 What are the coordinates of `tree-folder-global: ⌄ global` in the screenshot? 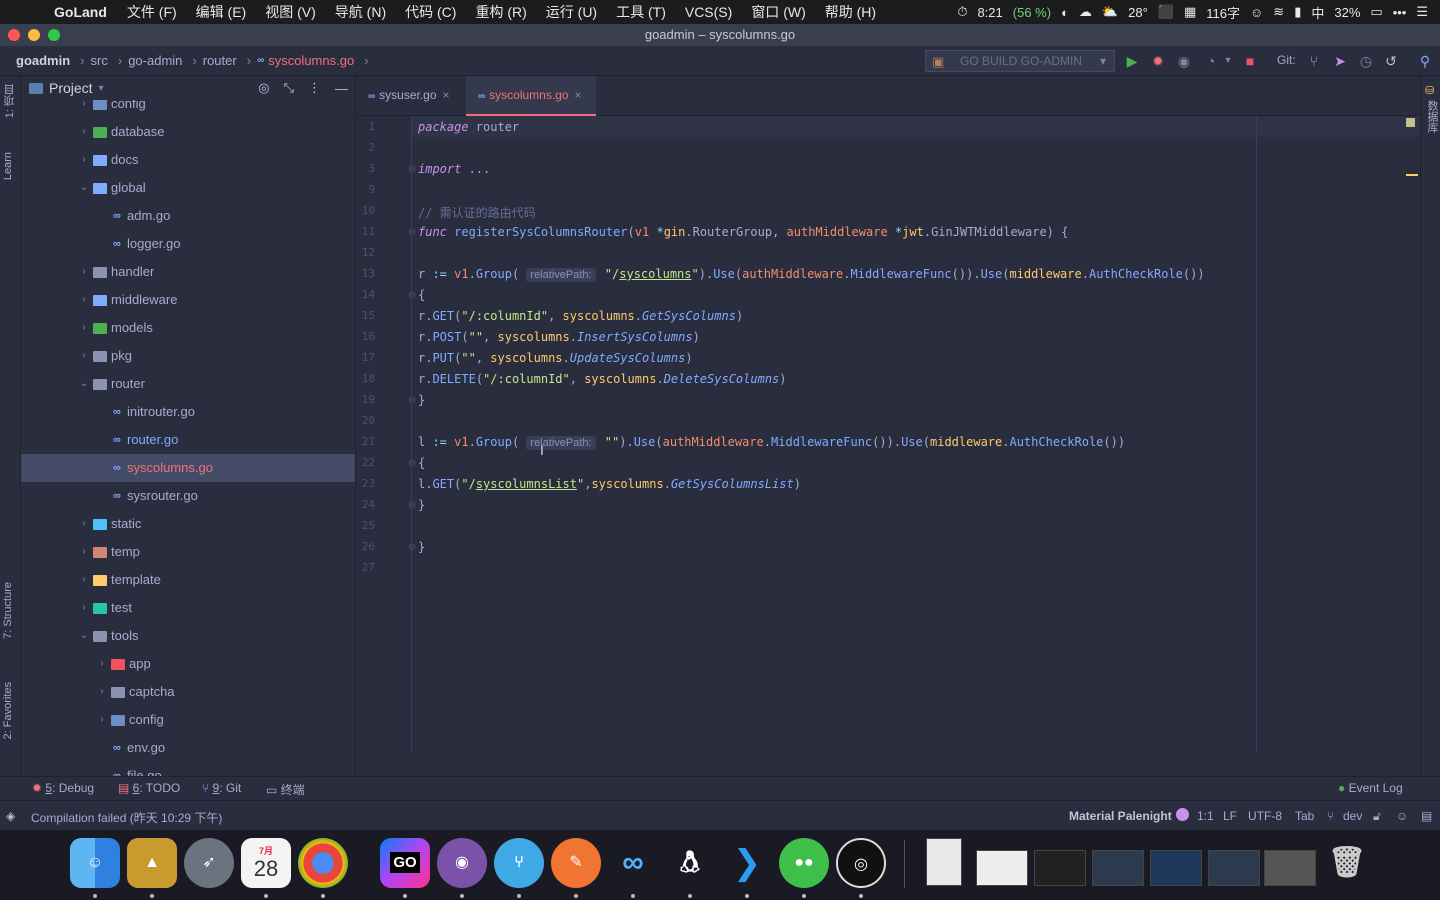 It's located at (188, 188).